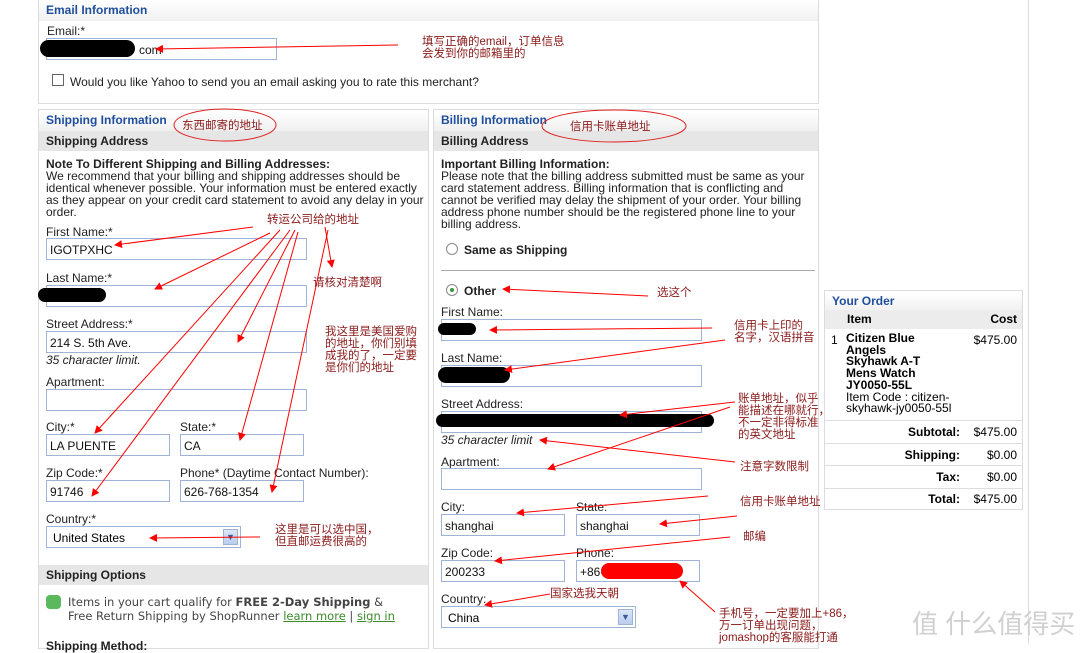  I want to click on annotation-line: 名字，汉语拼音, so click(774, 338).